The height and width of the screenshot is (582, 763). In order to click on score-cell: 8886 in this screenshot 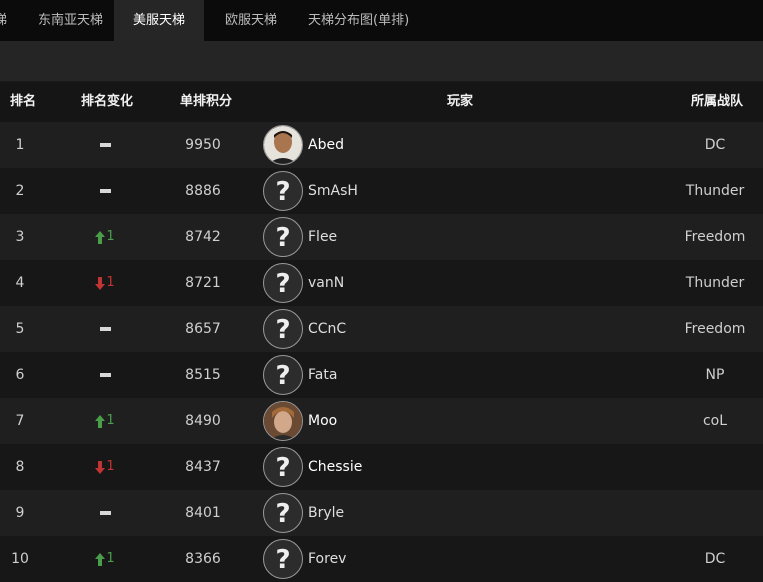, I will do `click(203, 191)`.